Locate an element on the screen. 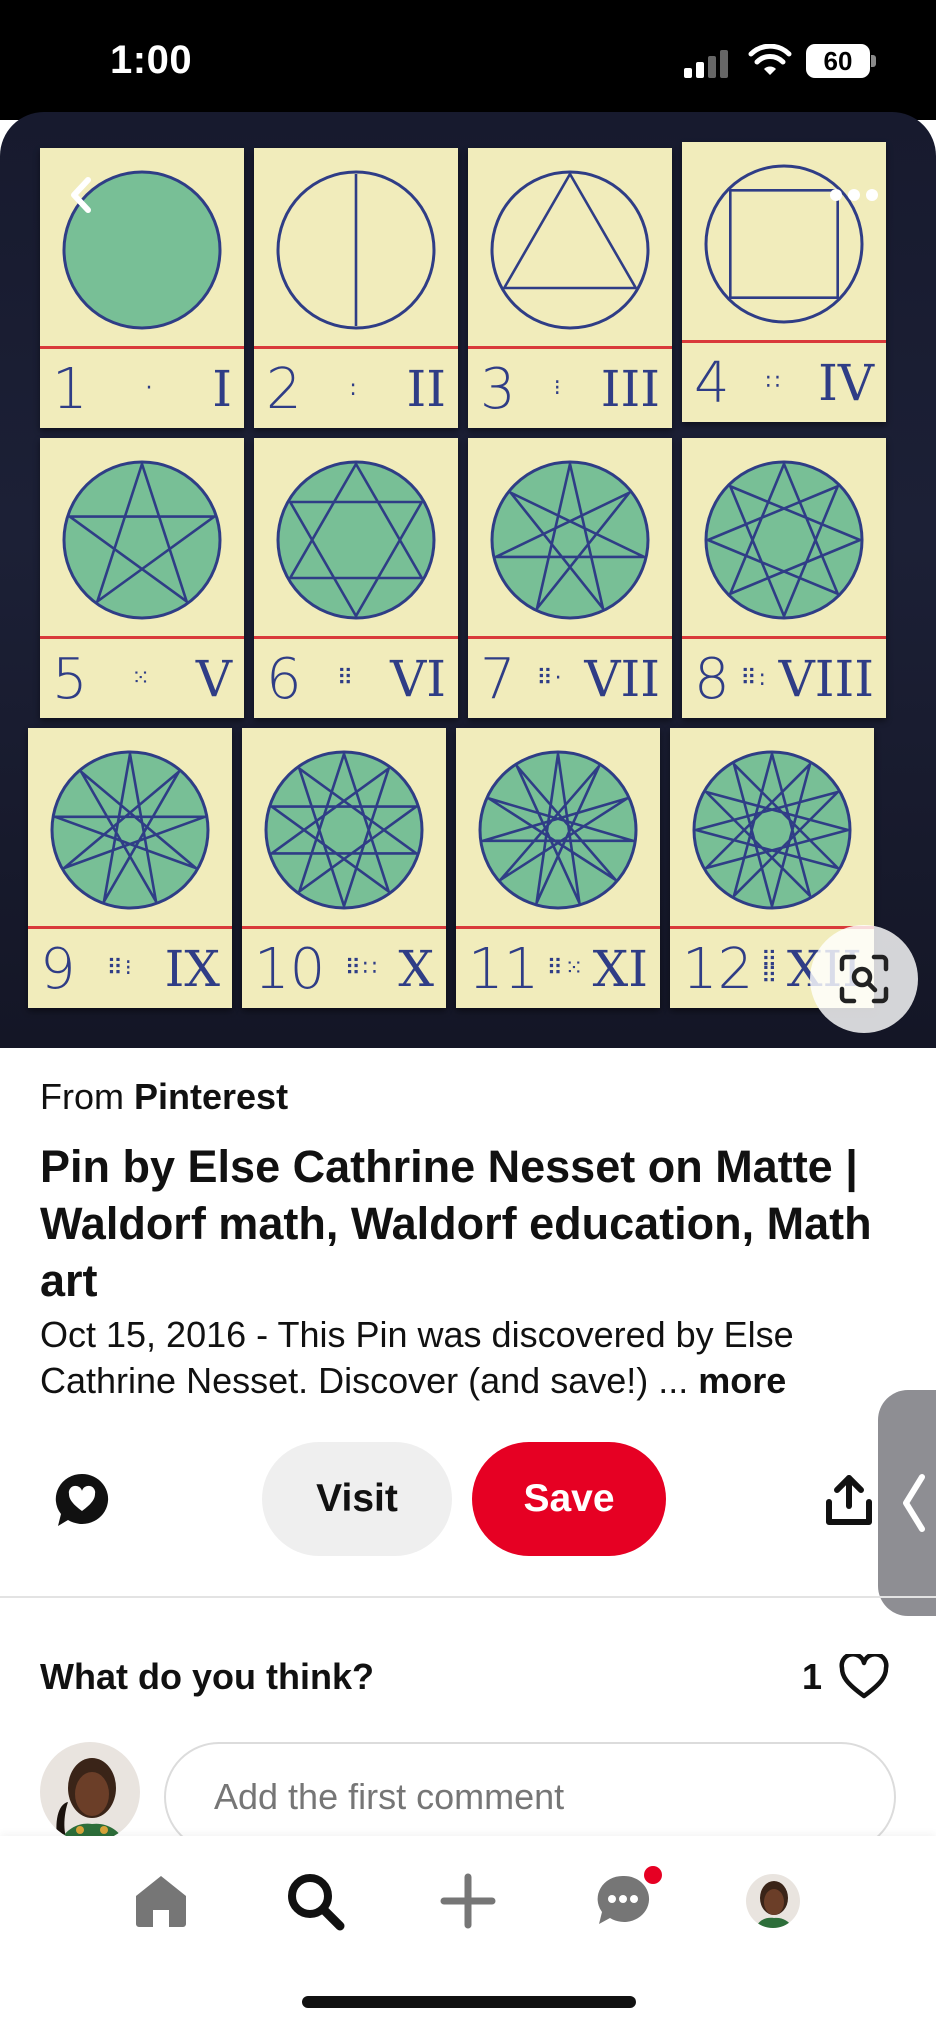 The width and height of the screenshot is (936, 2026). card-roman-numeral: VII is located at coordinates (622, 679).